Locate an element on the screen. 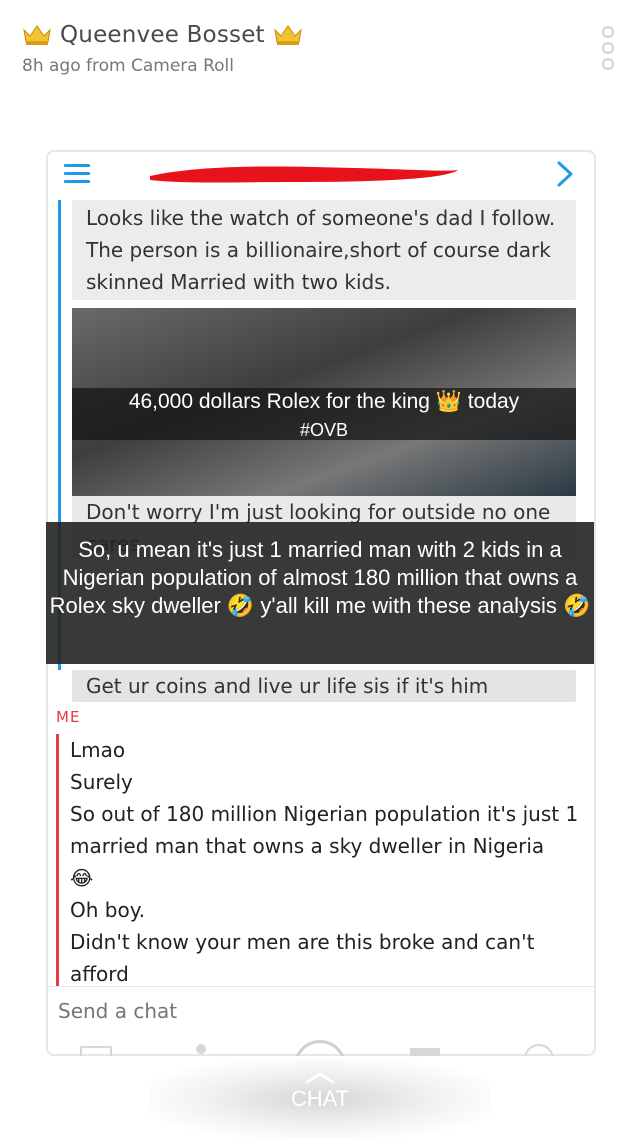 Image resolution: width=640 pixels, height=1138 pixels. username: Queenvee Bosset is located at coordinates (162, 35).